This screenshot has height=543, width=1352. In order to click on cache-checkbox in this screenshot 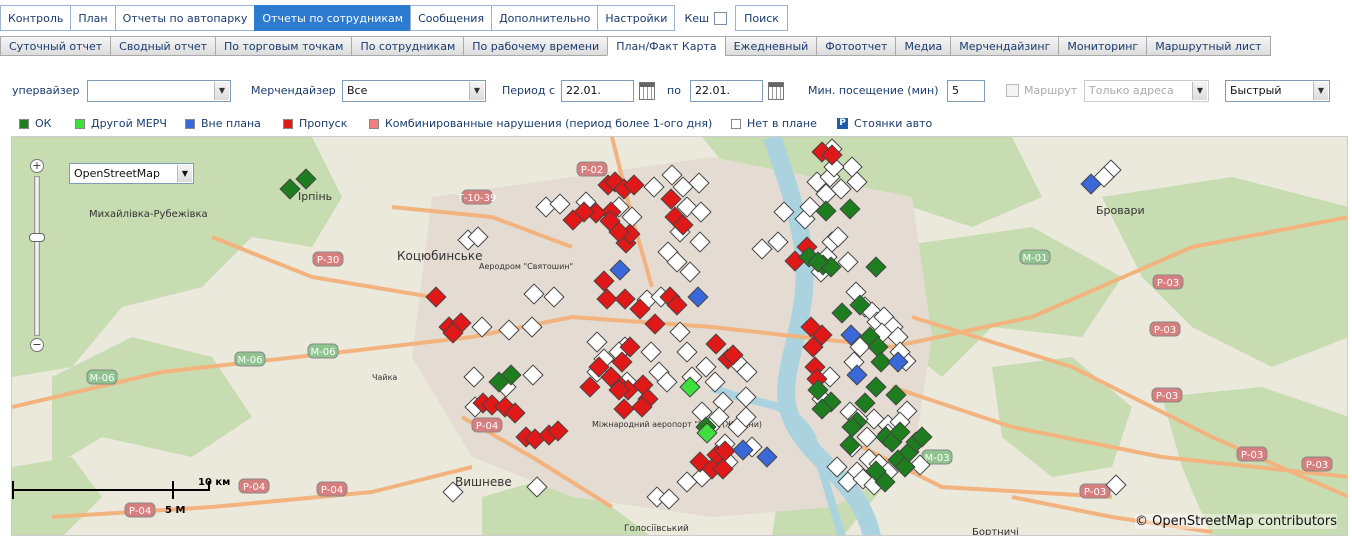, I will do `click(721, 18)`.